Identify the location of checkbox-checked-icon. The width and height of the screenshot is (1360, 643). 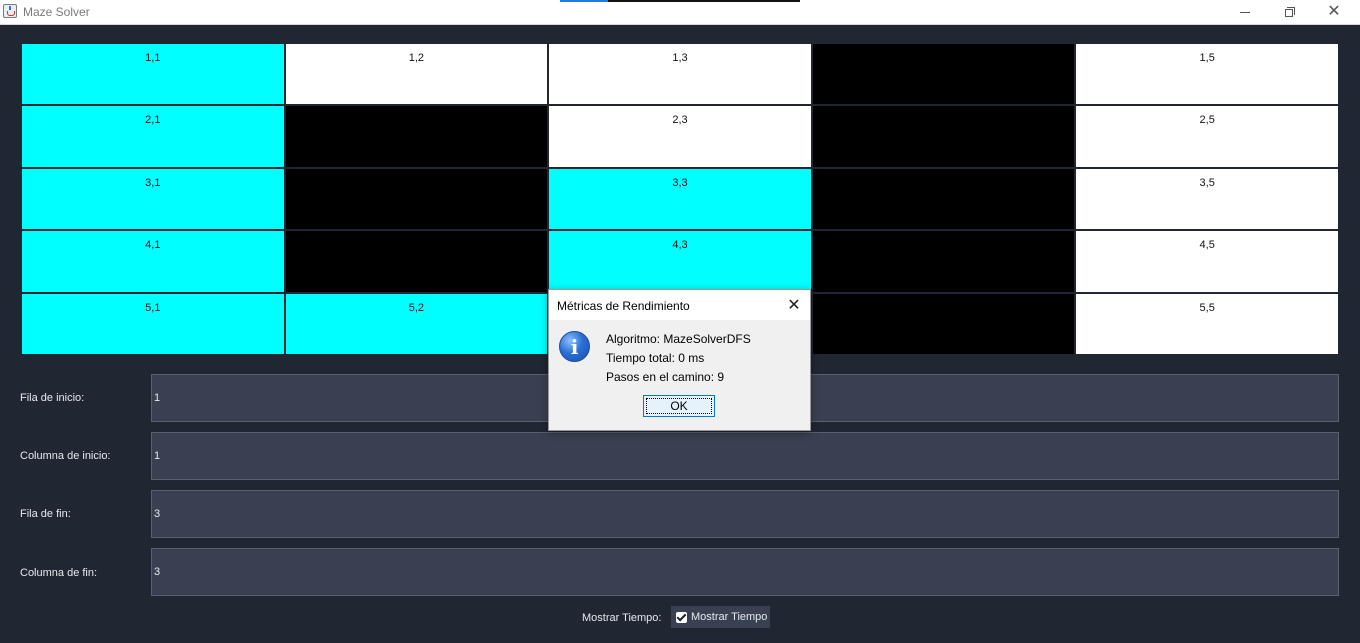
(681, 617).